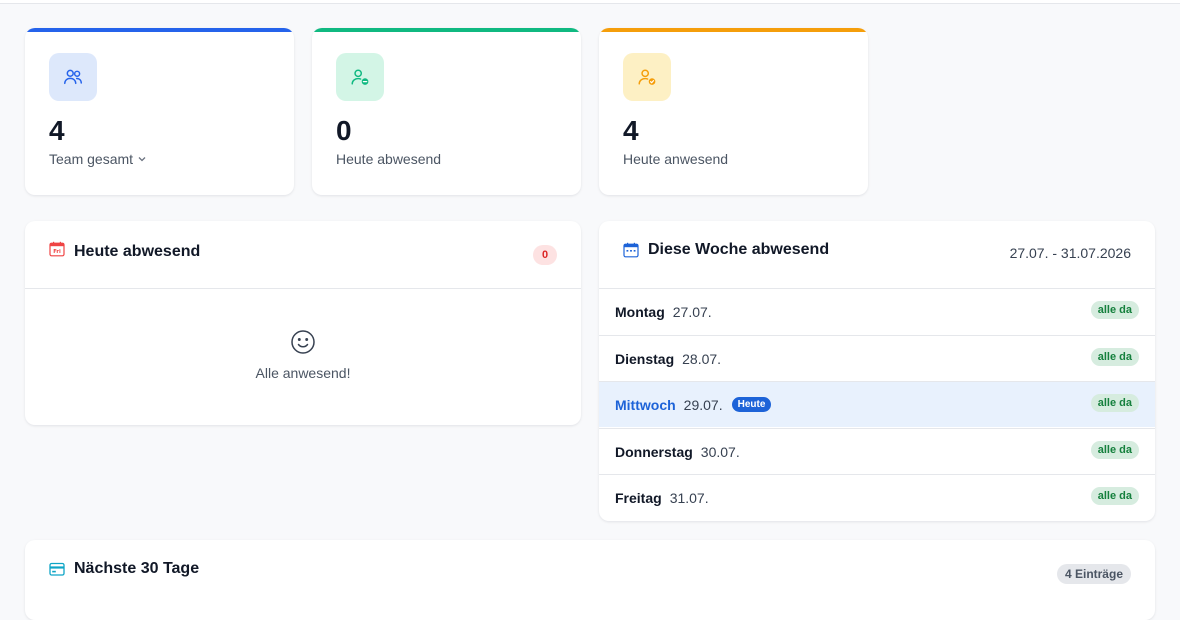 This screenshot has width=1180, height=620. I want to click on stat-card-present: 4 Heute anwesend, so click(733, 111).